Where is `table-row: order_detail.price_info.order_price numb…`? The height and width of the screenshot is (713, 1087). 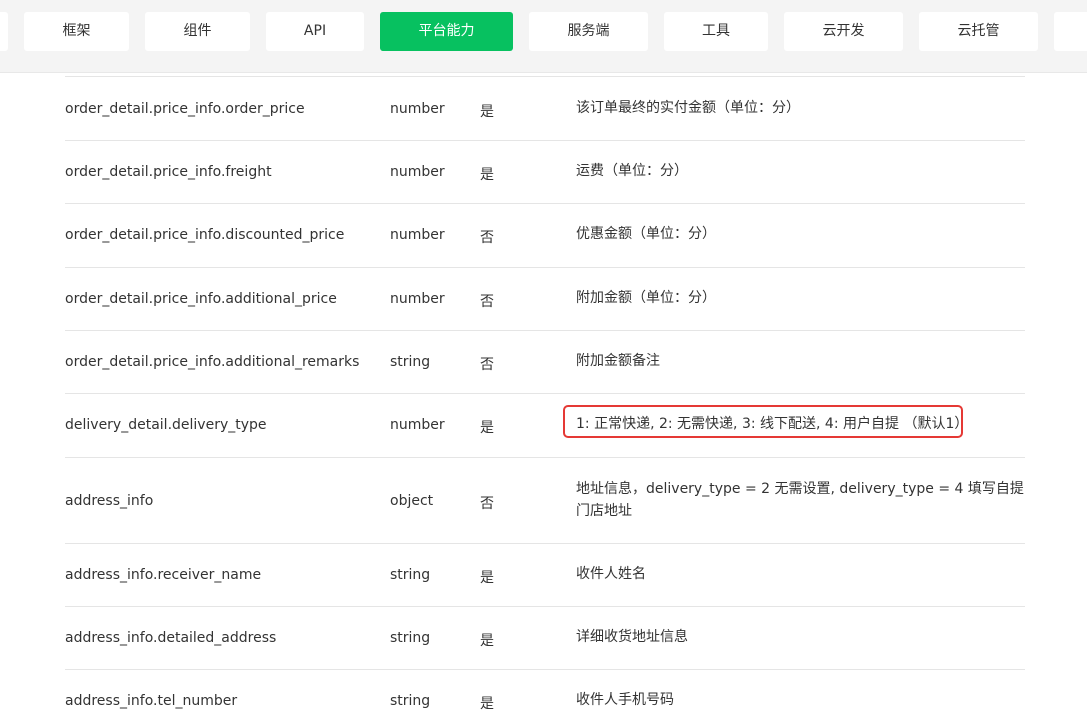 table-row: order_detail.price_info.order_price numb… is located at coordinates (545, 108).